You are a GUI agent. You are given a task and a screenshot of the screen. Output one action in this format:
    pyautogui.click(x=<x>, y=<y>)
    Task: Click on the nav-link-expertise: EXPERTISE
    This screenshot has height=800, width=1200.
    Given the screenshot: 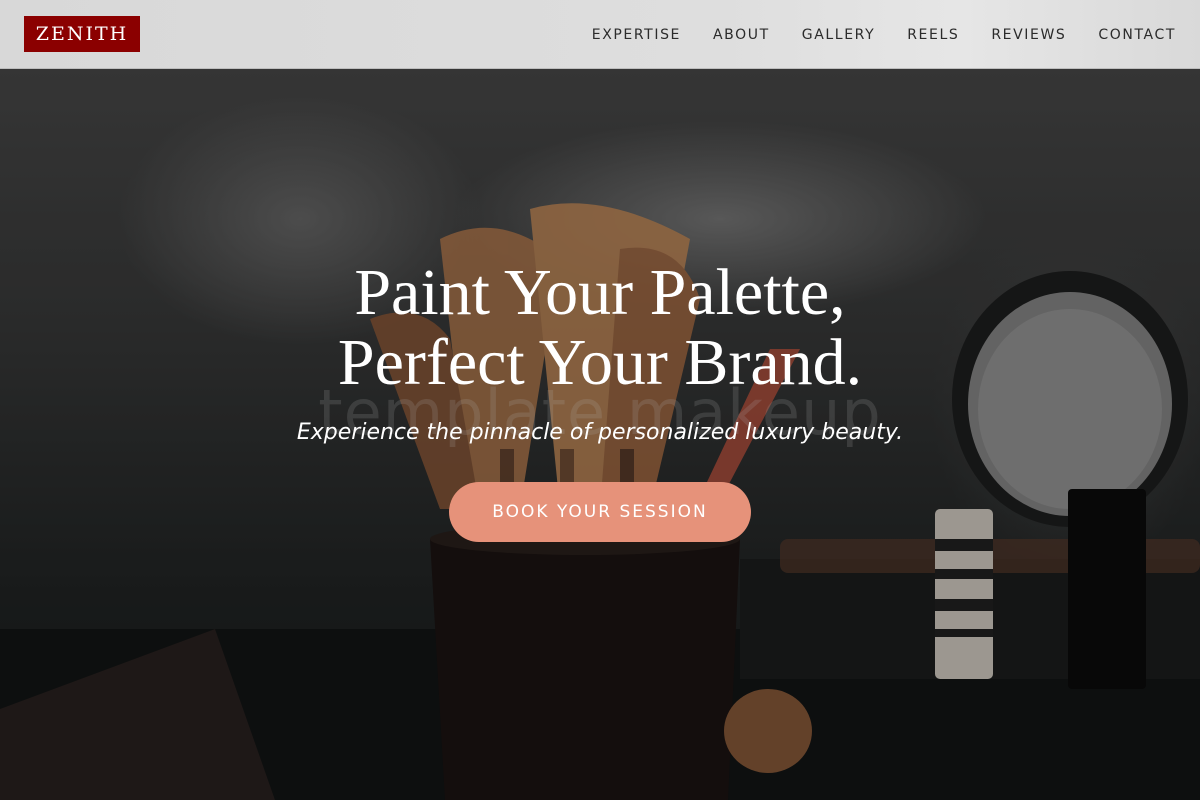 What is the action you would take?
    pyautogui.click(x=636, y=35)
    